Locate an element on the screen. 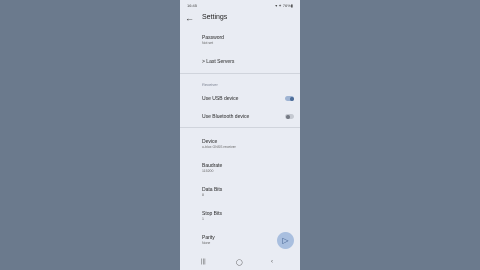 The width and height of the screenshot is (480, 270). device-value: u-blox GNSS receiver is located at coordinates (219, 147).